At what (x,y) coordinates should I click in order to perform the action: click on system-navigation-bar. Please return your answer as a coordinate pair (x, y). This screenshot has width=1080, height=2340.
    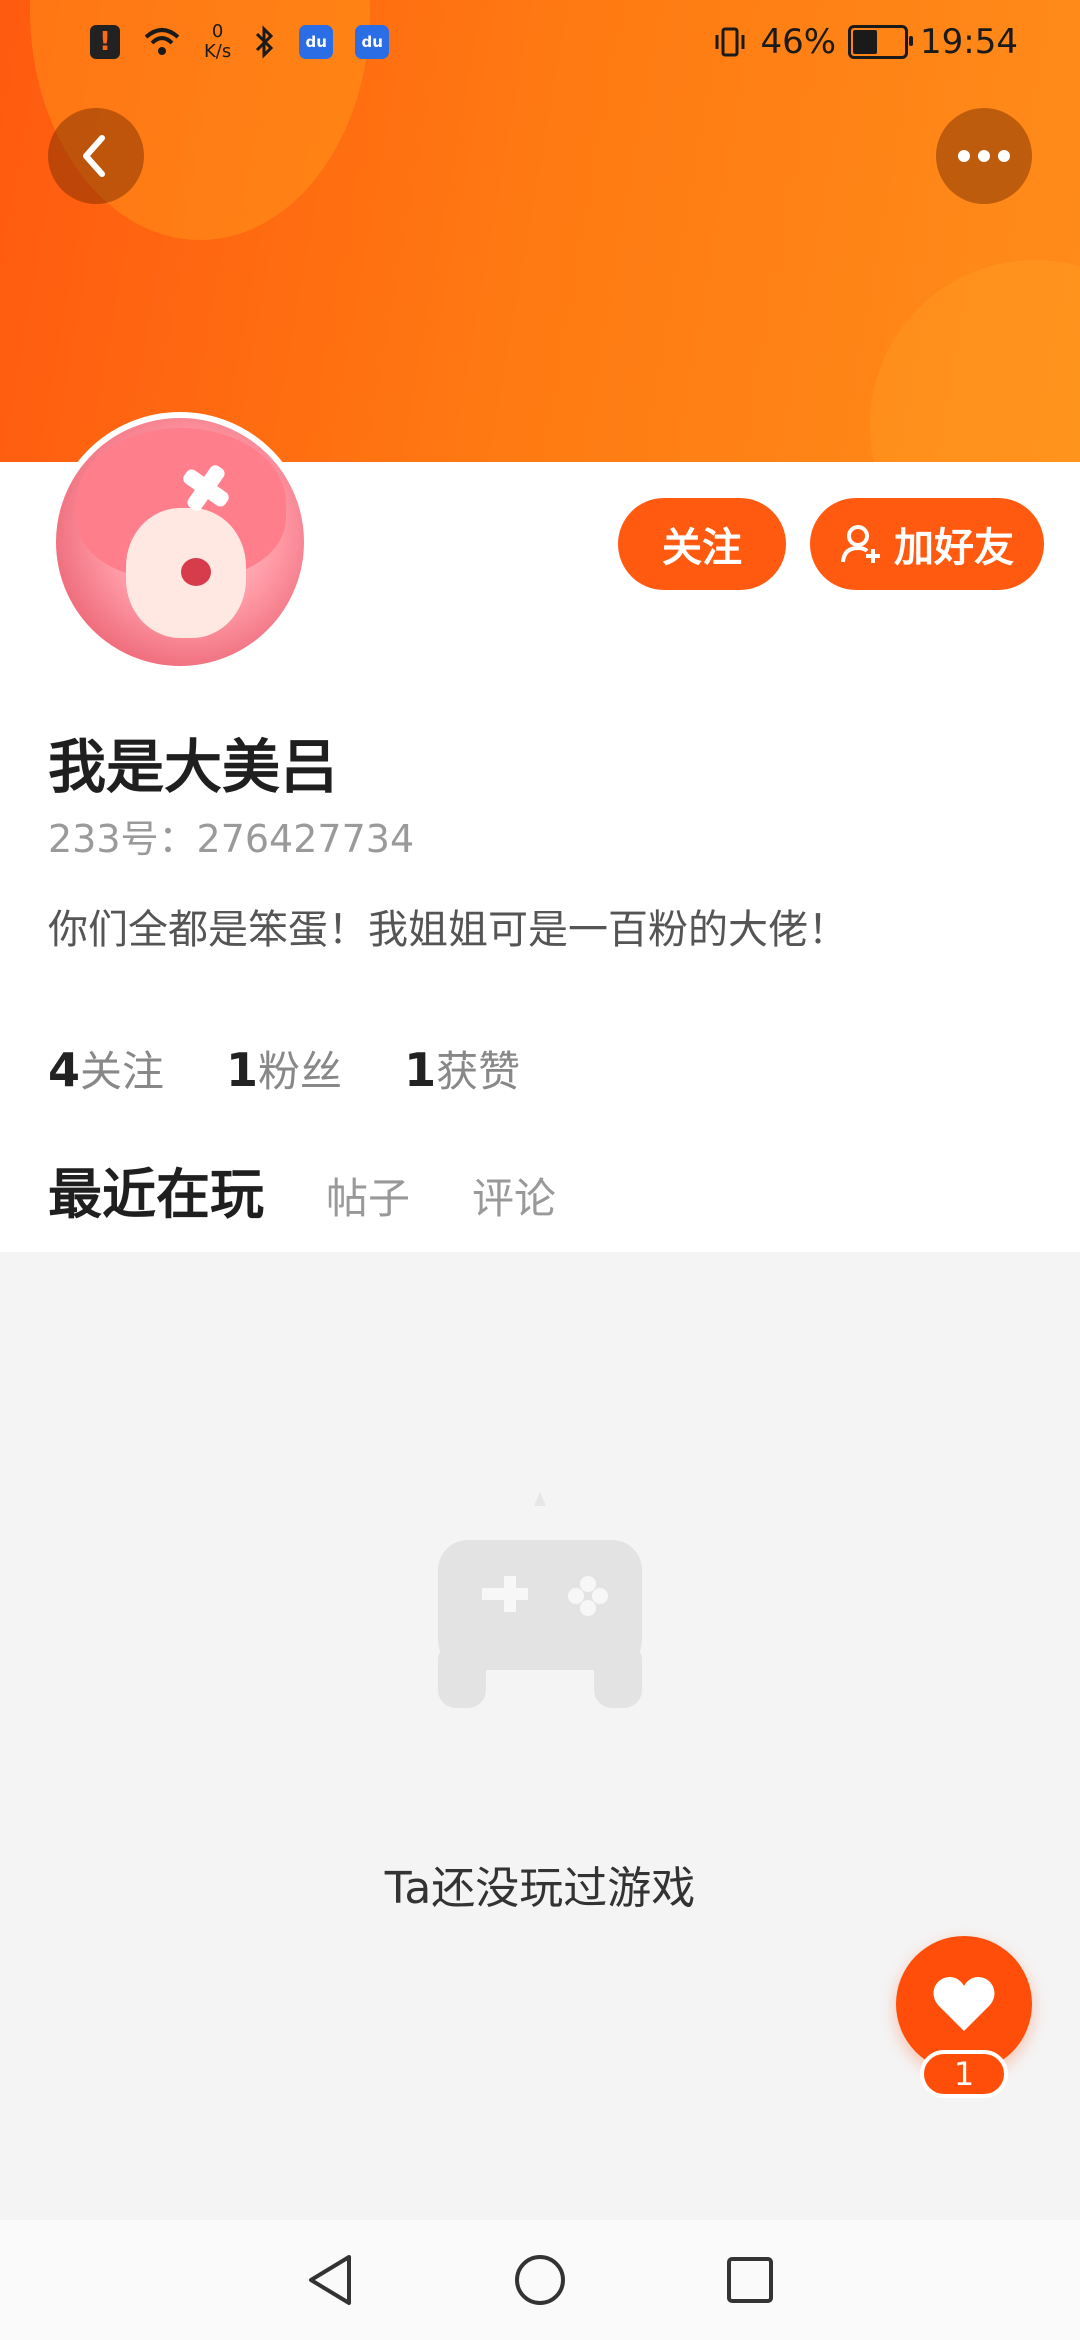
    Looking at the image, I should click on (540, 2280).